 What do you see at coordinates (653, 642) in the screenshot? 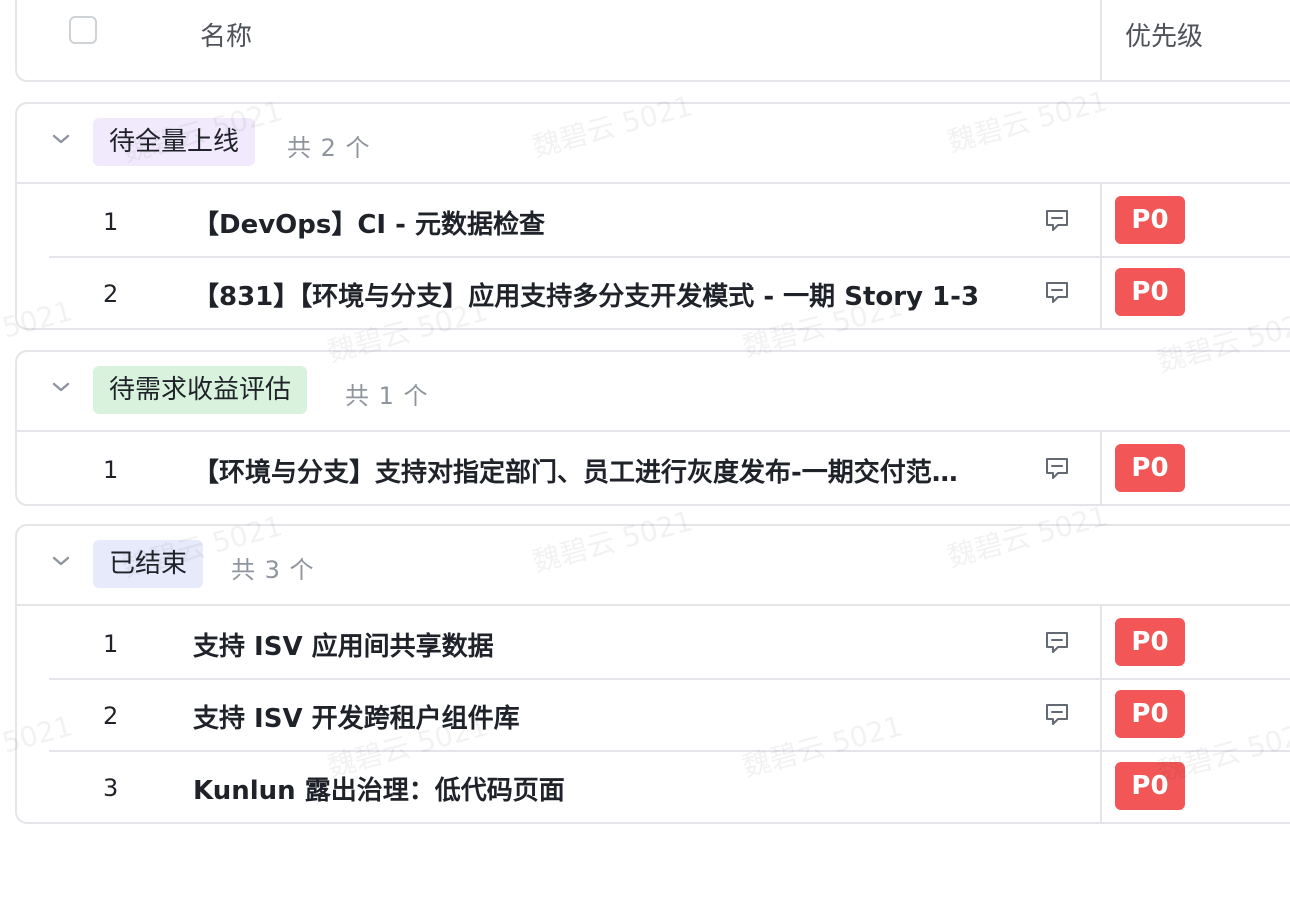
I see `table-row: 1 支持 ISV 应用间共享数据 P0` at bounding box center [653, 642].